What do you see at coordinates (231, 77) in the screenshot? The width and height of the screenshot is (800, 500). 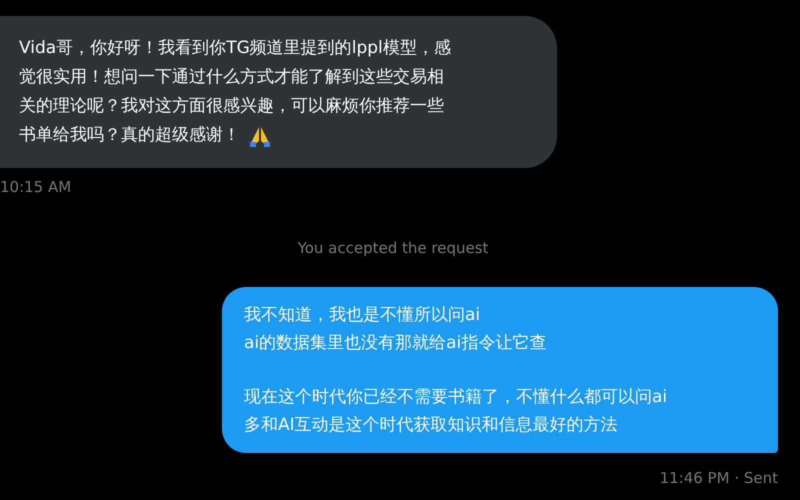 I see `message-text: 觉很实用！想问一下通过什么方式才能了解到这些交易相` at bounding box center [231, 77].